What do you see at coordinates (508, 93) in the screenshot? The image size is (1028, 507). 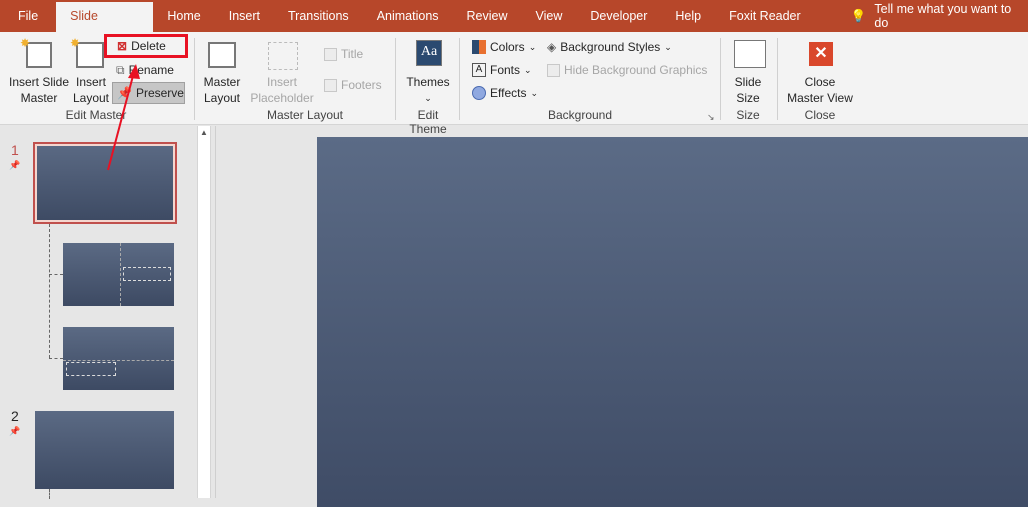 I see `effects-label: Effects` at bounding box center [508, 93].